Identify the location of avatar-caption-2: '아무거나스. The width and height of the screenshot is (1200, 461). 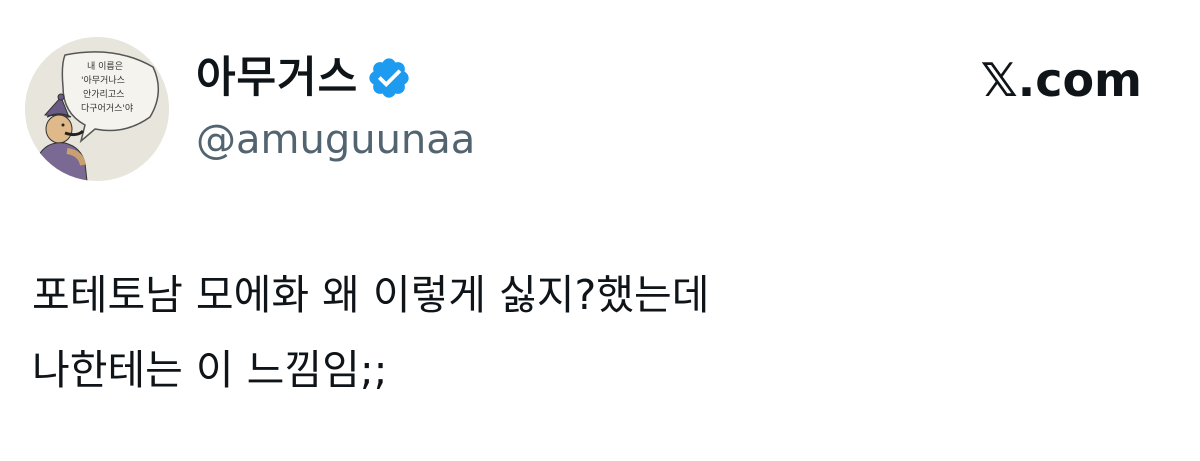
(103, 80).